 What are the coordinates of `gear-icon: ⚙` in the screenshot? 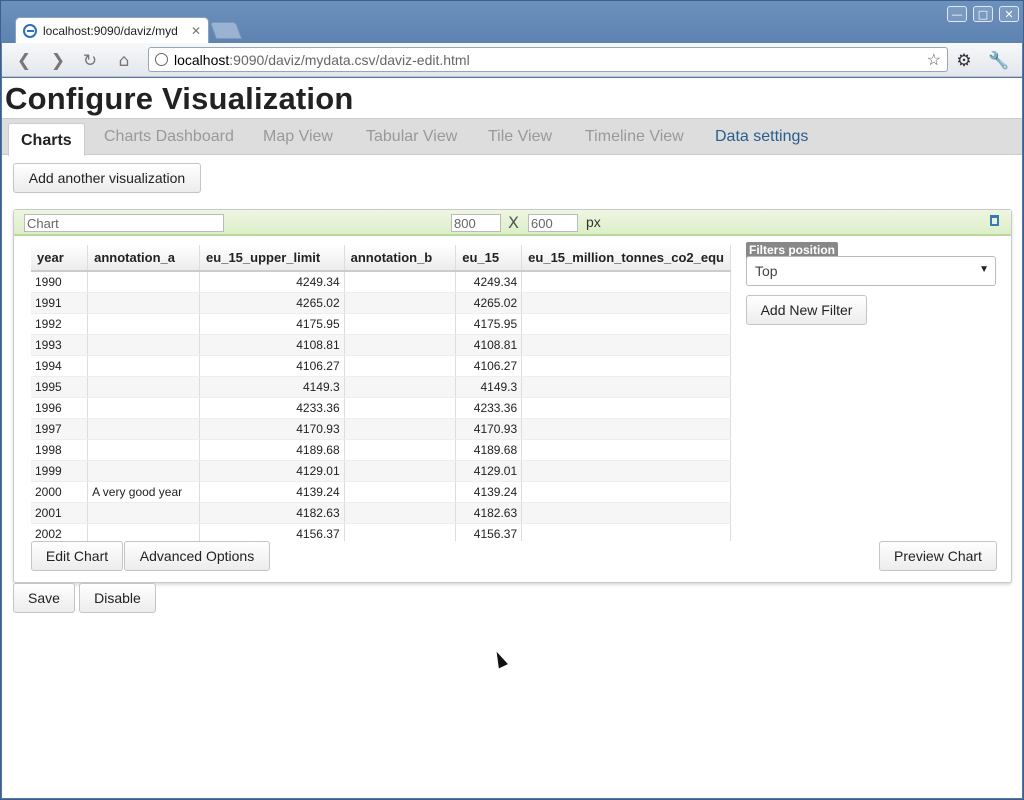 It's located at (964, 61).